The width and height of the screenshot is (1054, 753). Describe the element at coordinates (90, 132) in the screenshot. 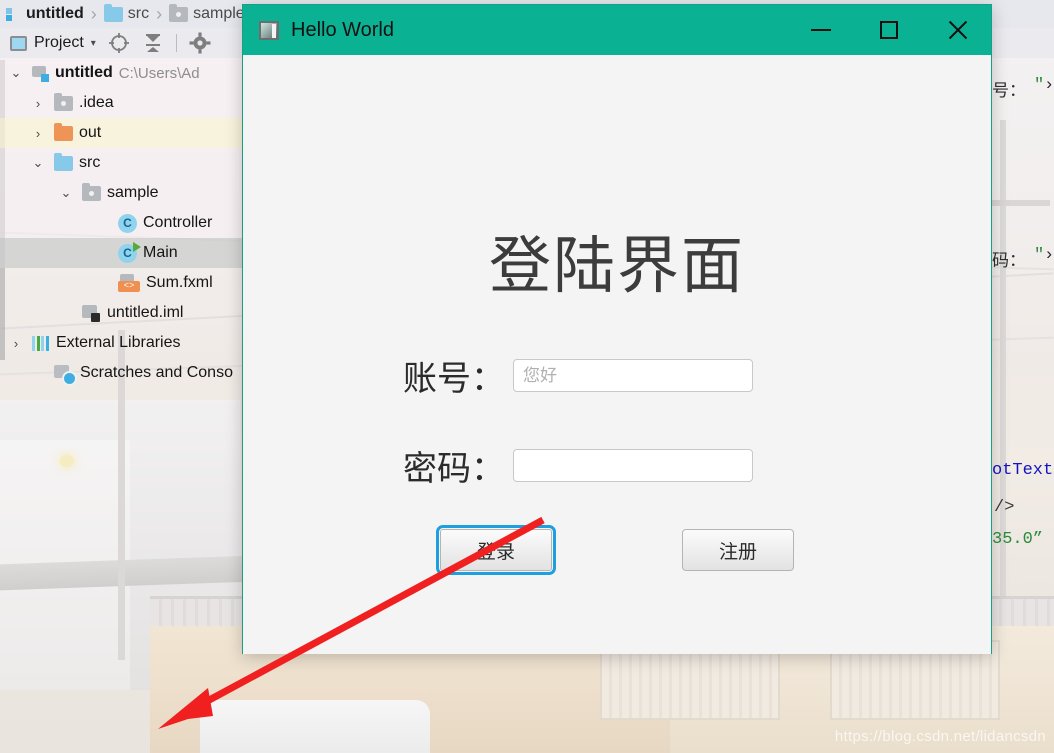

I see `tree-node-label: out` at that location.